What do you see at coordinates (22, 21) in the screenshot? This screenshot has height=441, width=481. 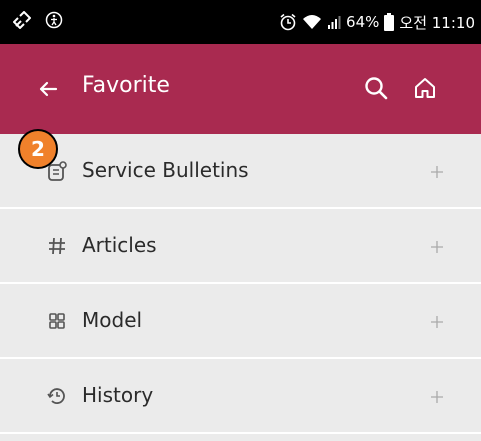 I see `link-icon` at bounding box center [22, 21].